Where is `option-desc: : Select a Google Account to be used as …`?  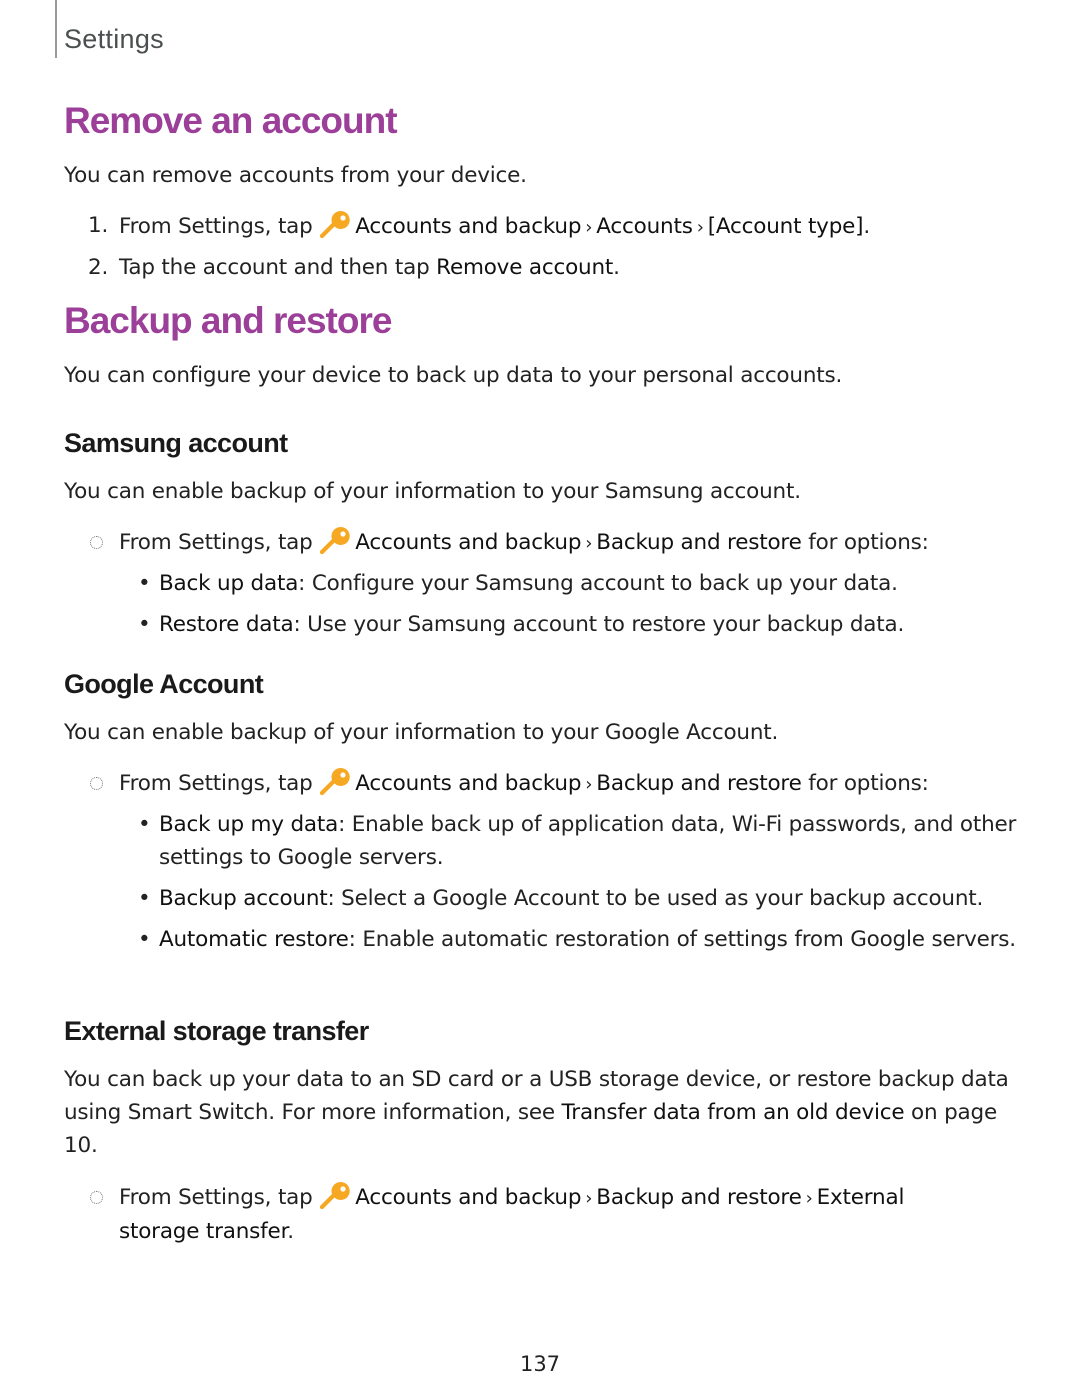
option-desc: : Select a Google Account to be used as … is located at coordinates (655, 898).